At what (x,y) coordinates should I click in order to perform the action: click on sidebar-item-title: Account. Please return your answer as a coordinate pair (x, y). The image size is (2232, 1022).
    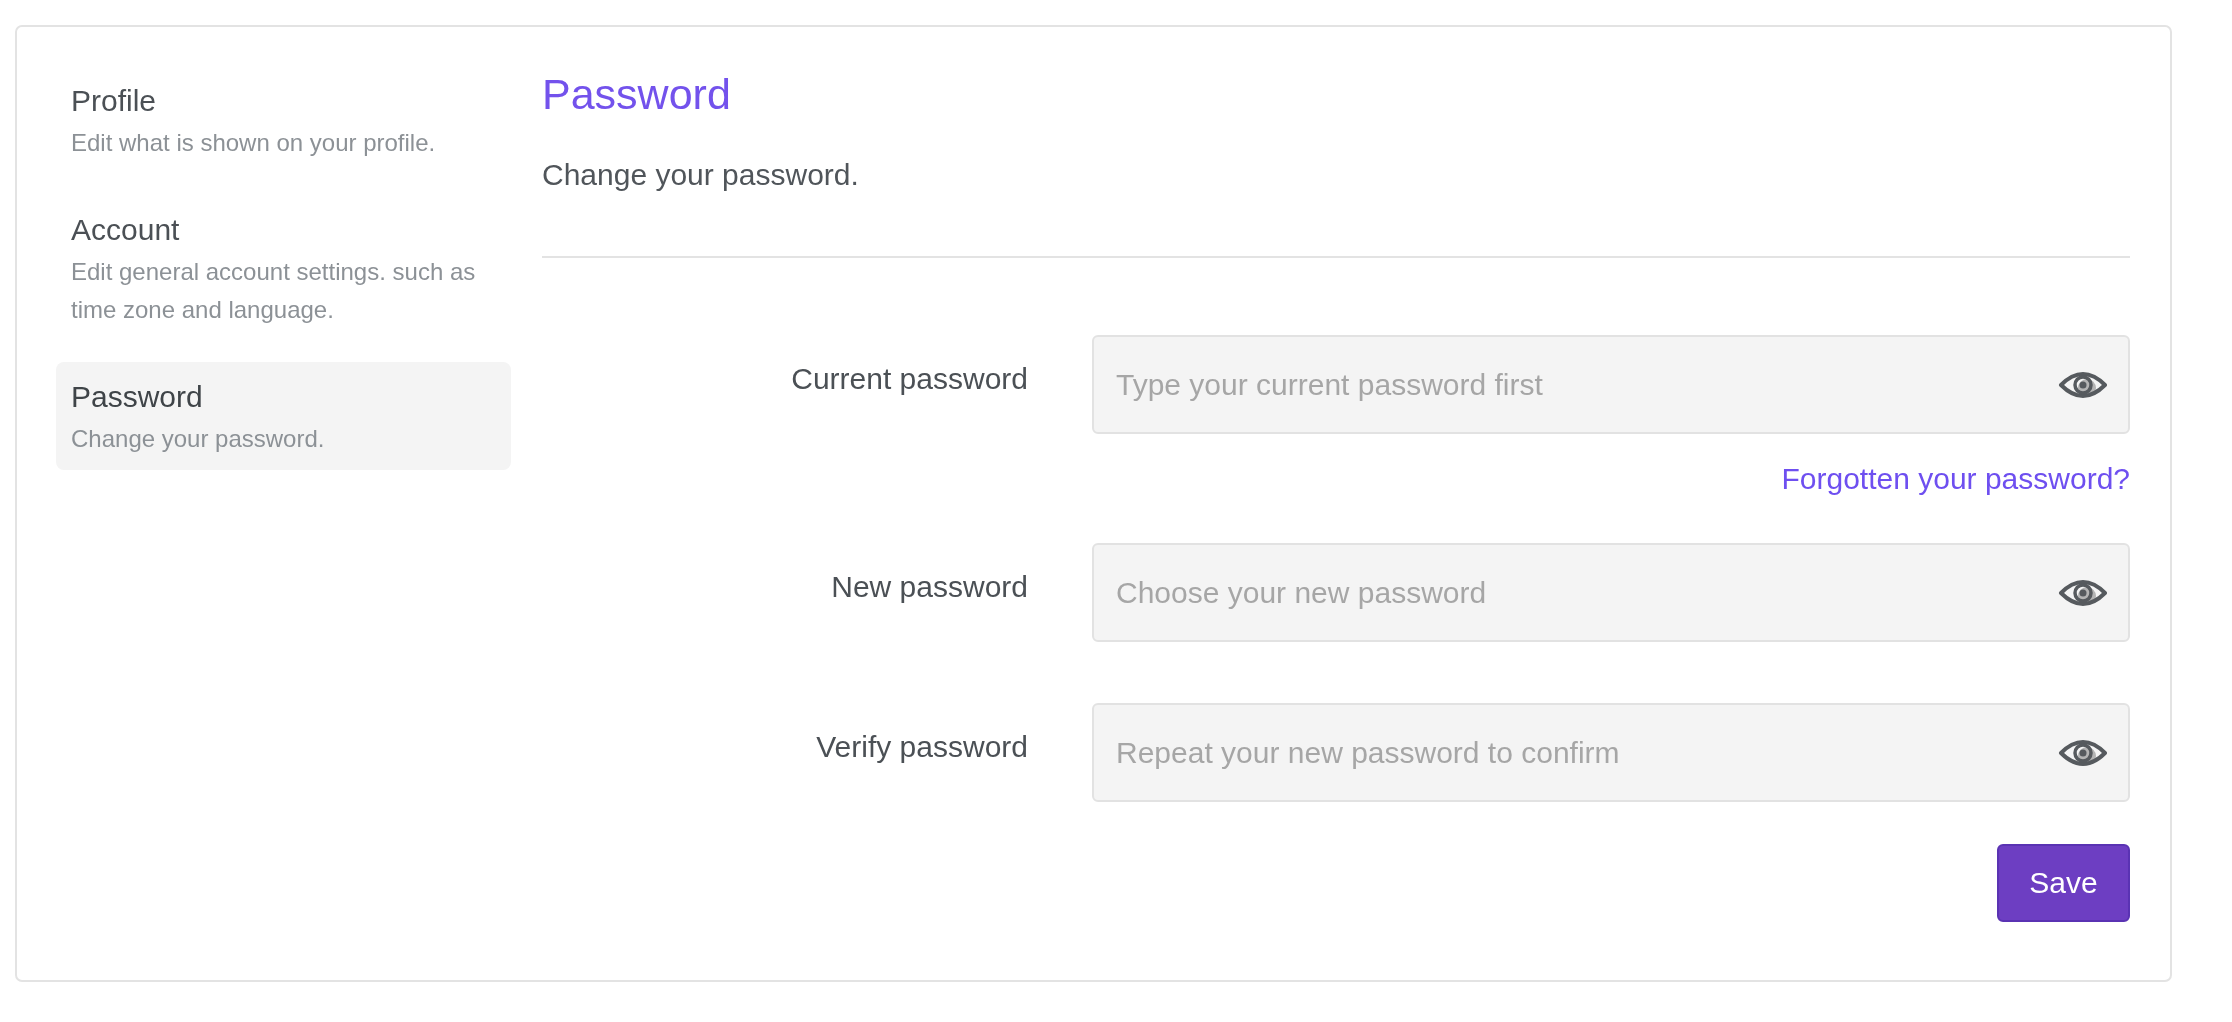
    Looking at the image, I should click on (126, 230).